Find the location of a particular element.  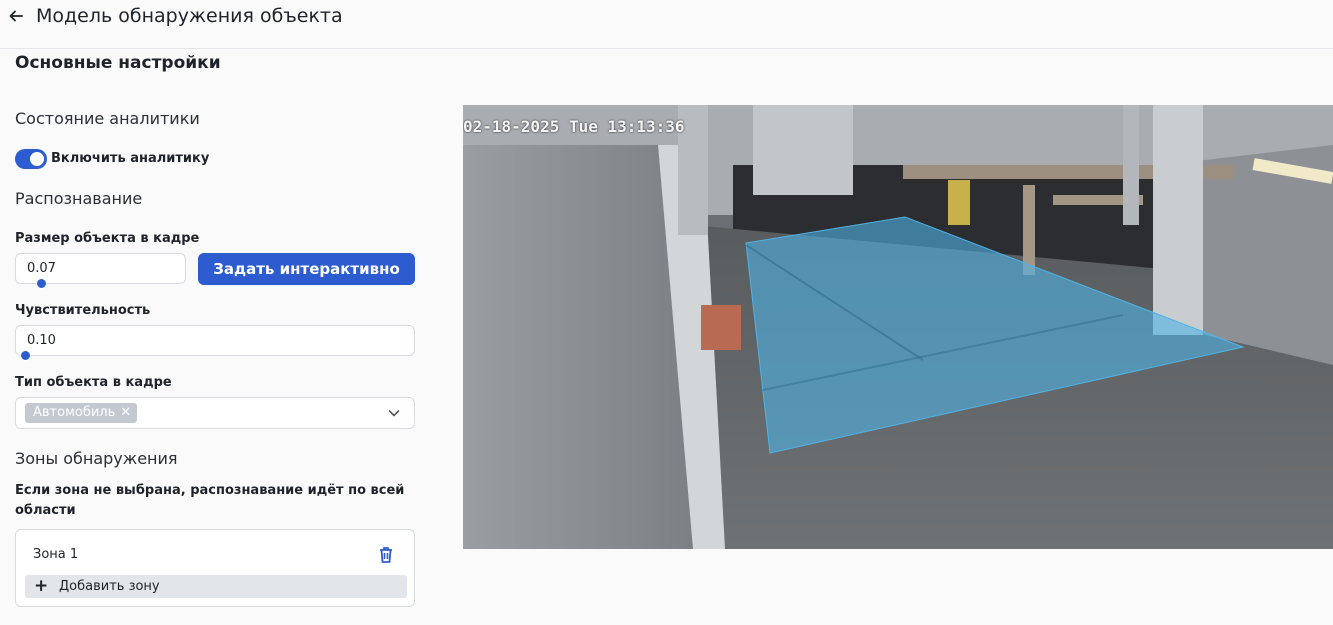

page-title: Модель обнаружения объекта is located at coordinates (189, 16).